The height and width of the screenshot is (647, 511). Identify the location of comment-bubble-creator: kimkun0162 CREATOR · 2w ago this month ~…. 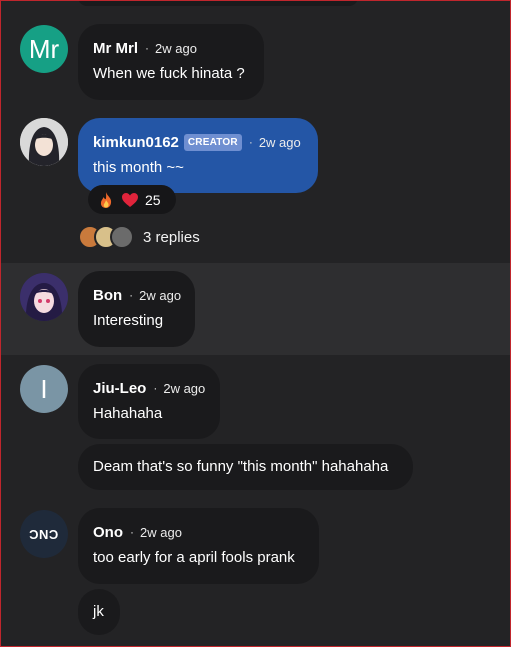
(198, 155).